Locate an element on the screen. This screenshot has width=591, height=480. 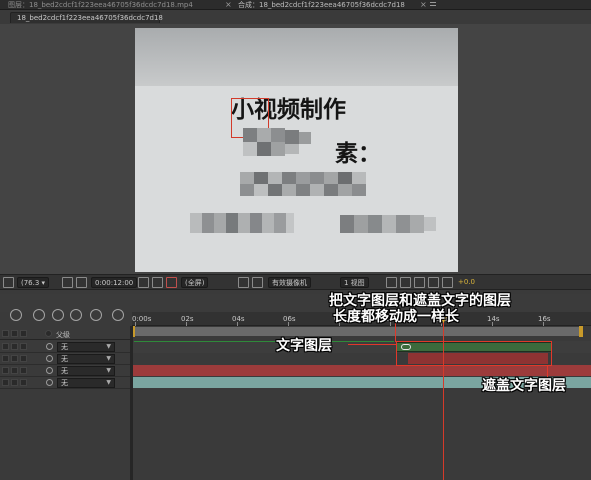
region-of-interest-icon is located at coordinates (81, 282).